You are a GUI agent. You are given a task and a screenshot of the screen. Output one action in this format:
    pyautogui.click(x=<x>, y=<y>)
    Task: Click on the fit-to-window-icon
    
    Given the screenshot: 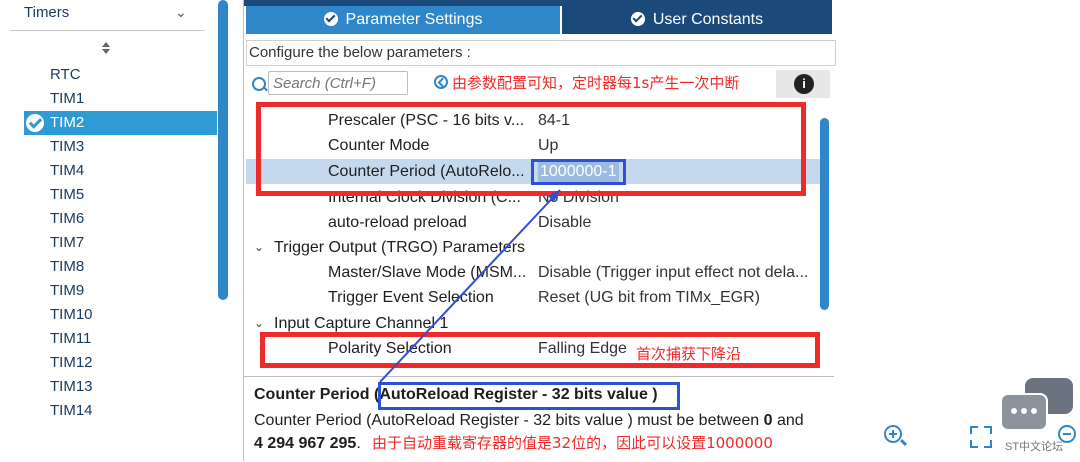 What is the action you would take?
    pyautogui.click(x=981, y=437)
    